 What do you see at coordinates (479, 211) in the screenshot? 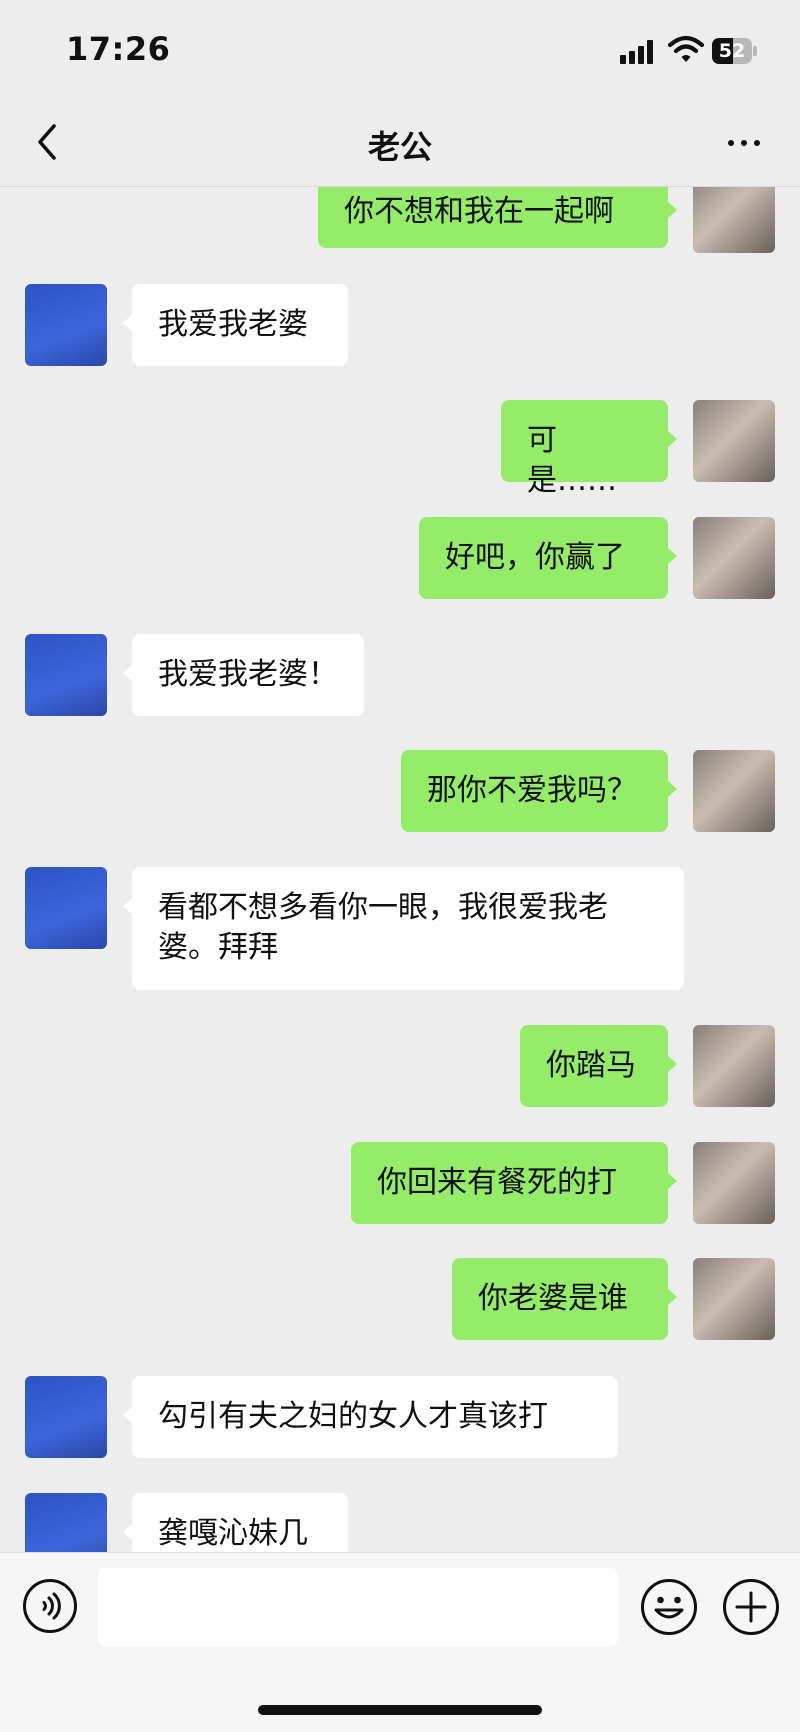
I see `message-text: 你不想和我在一起啊` at bounding box center [479, 211].